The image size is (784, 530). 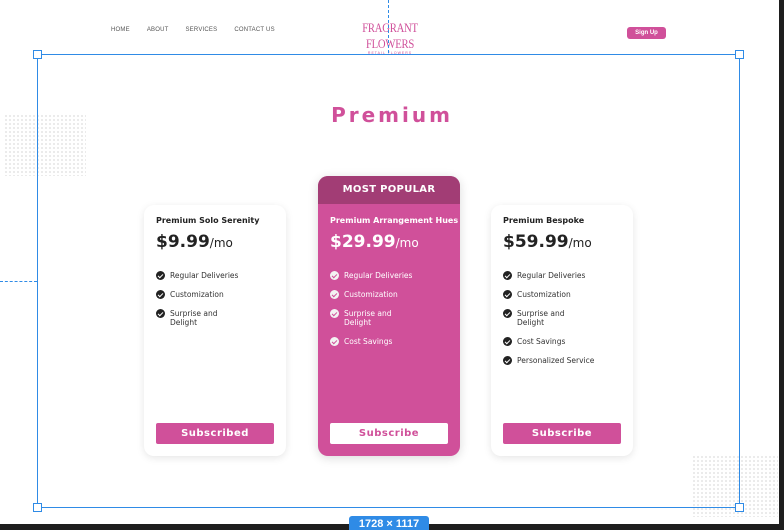 I want to click on brand-logo: FRAGRANT FLOWERS RETAIL FLOWERS, so click(x=390, y=37).